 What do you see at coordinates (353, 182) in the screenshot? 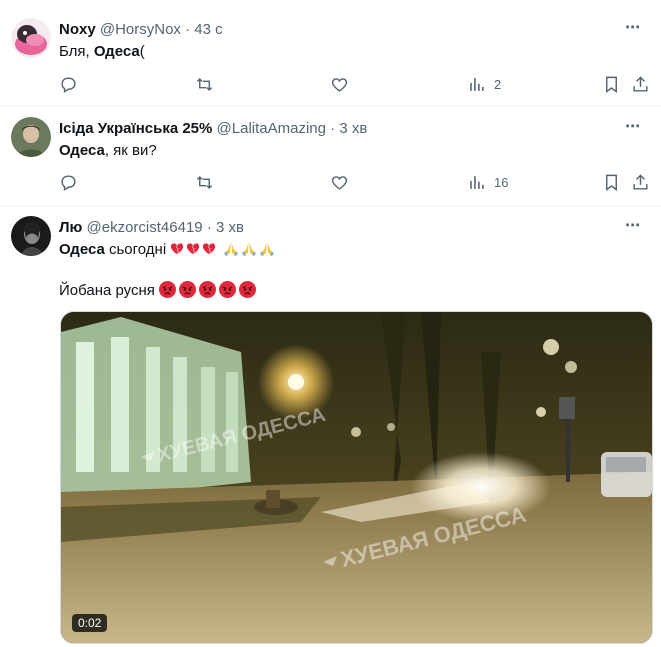
I see `tweet-actions: 16` at bounding box center [353, 182].